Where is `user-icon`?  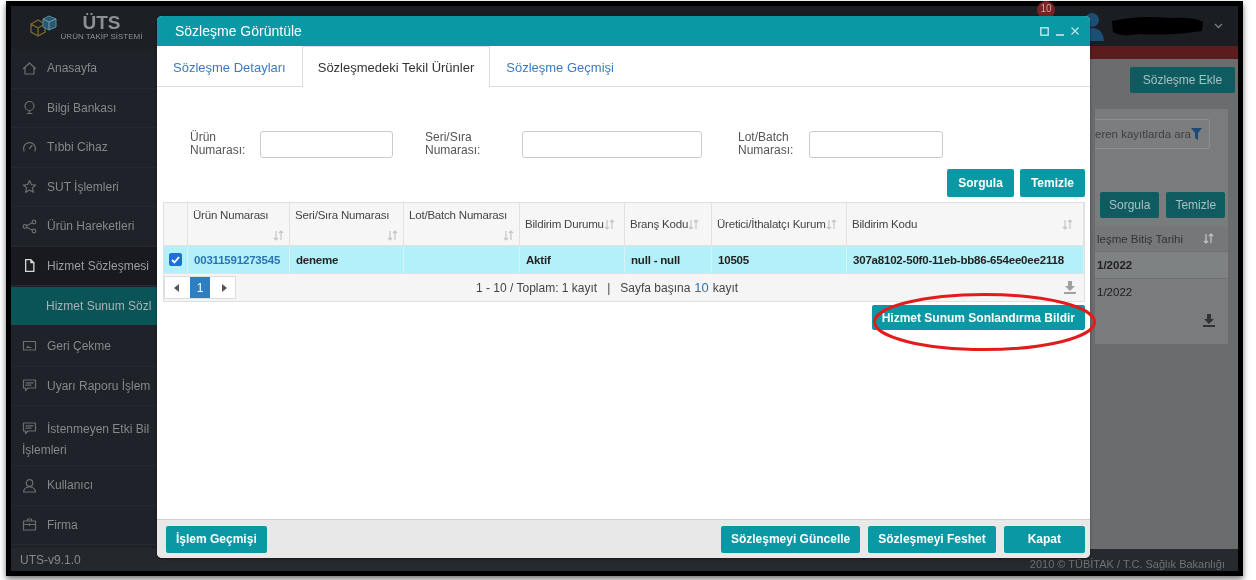
user-icon is located at coordinates (29, 485).